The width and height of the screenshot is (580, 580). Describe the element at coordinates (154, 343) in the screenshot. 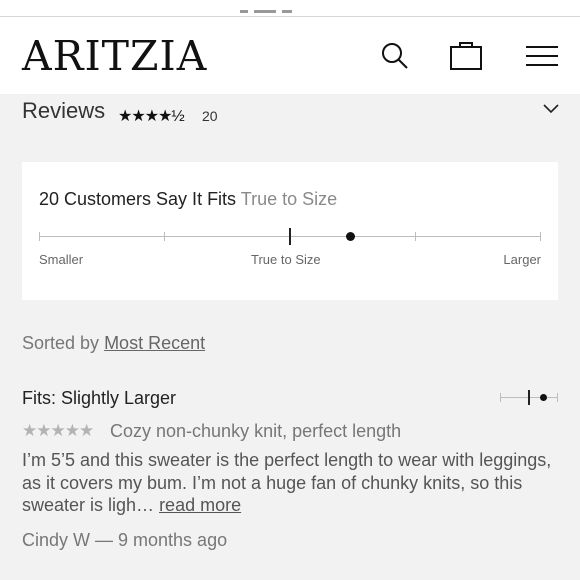

I see `sort-selector-link: Most Recent` at that location.